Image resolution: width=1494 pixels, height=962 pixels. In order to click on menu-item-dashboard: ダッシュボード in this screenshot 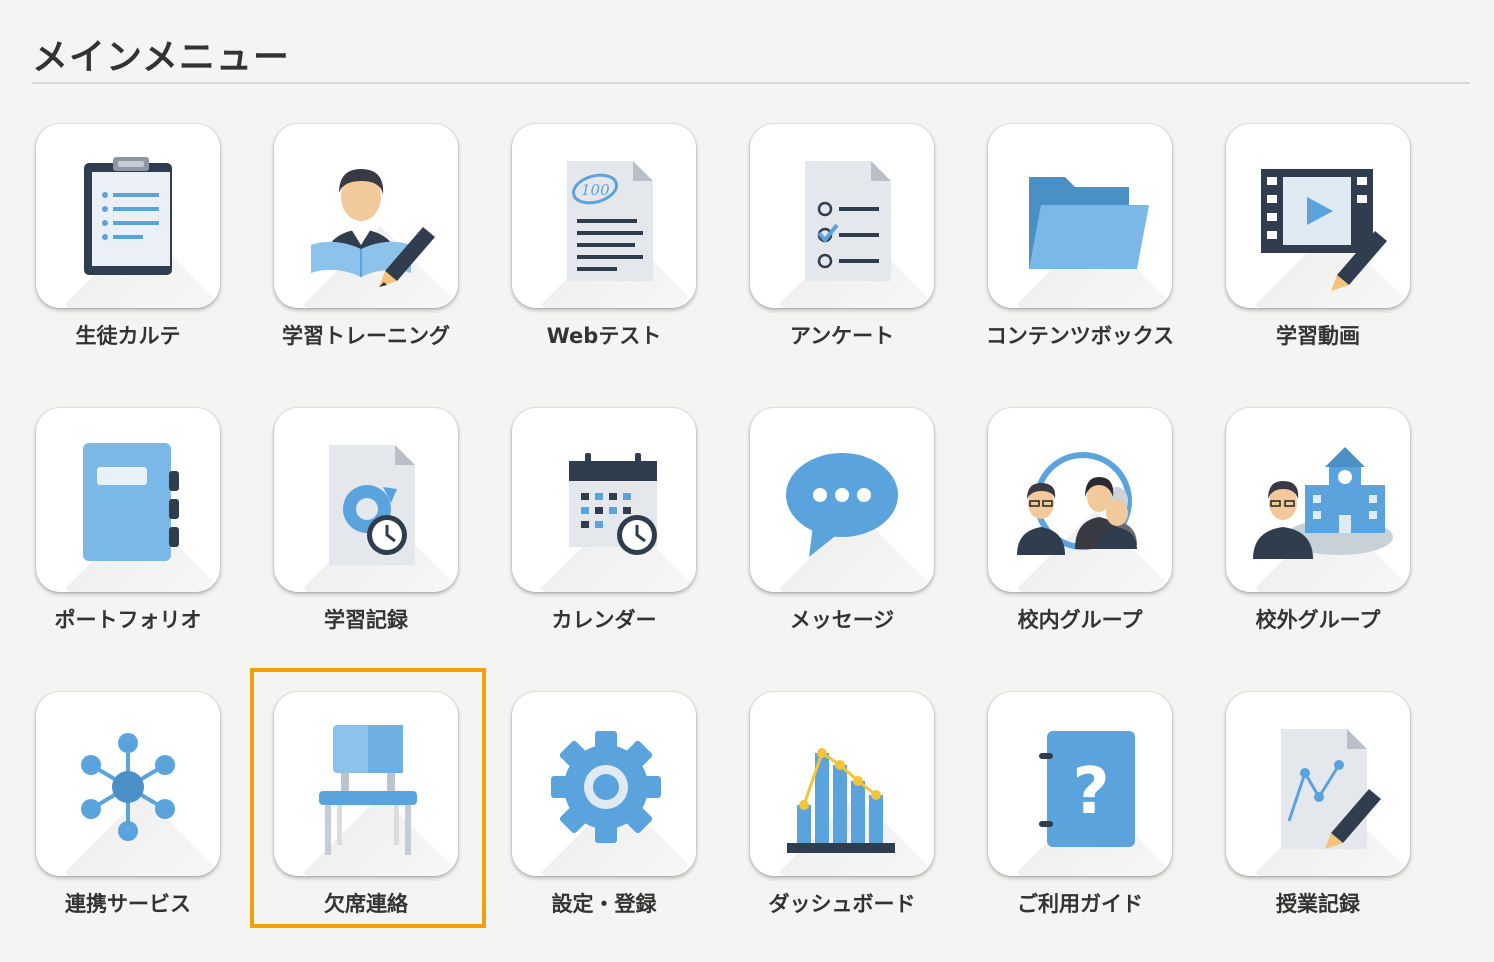, I will do `click(844, 827)`.